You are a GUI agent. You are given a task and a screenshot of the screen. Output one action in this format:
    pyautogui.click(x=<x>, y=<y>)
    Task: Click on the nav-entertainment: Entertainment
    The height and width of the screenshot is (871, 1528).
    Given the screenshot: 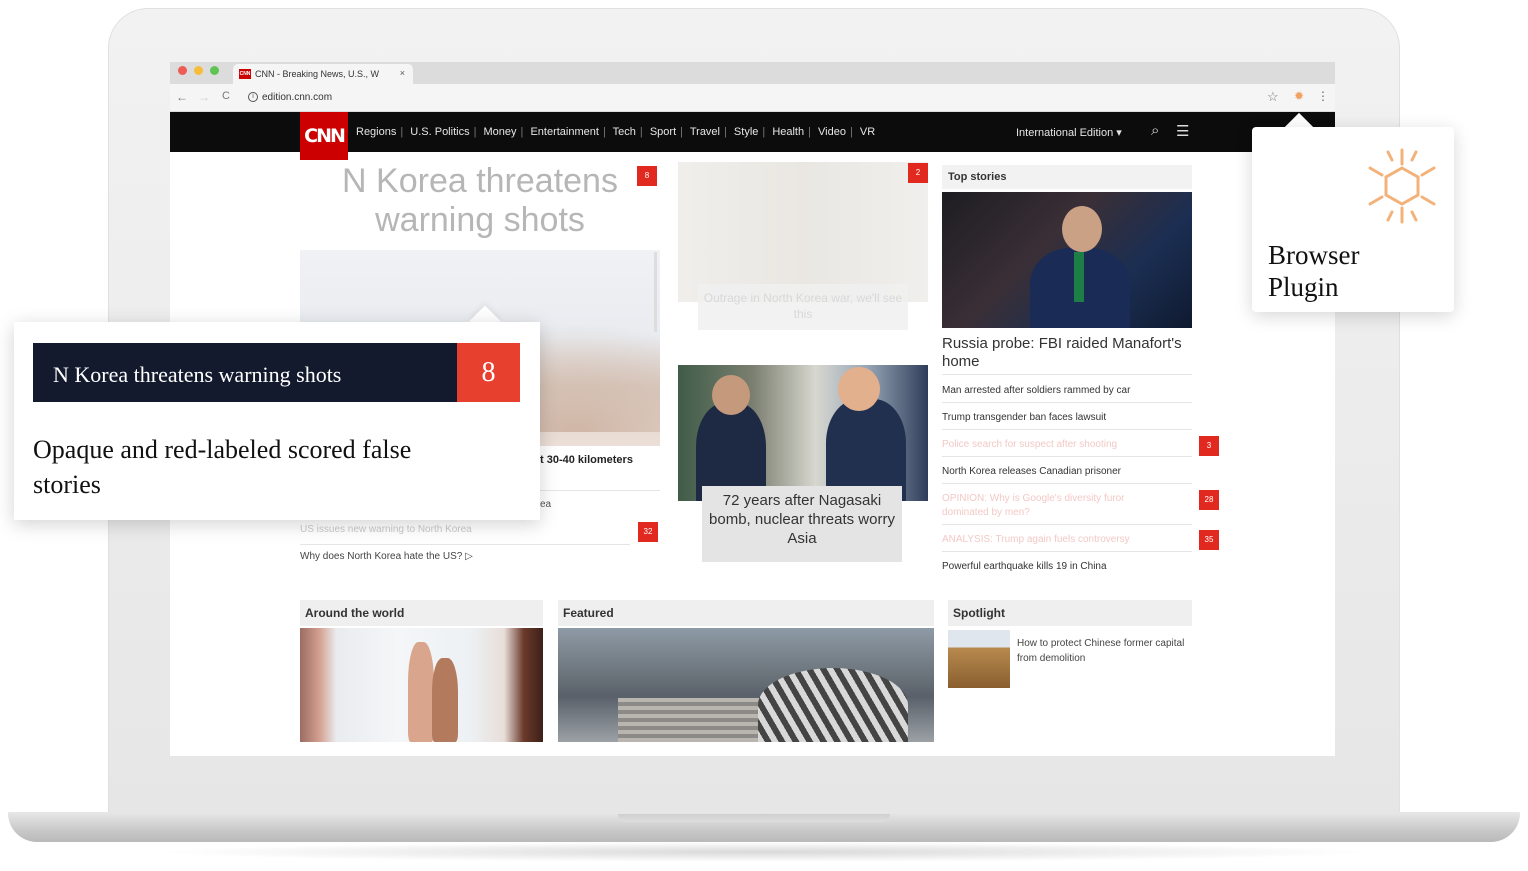 What is the action you would take?
    pyautogui.click(x=564, y=132)
    